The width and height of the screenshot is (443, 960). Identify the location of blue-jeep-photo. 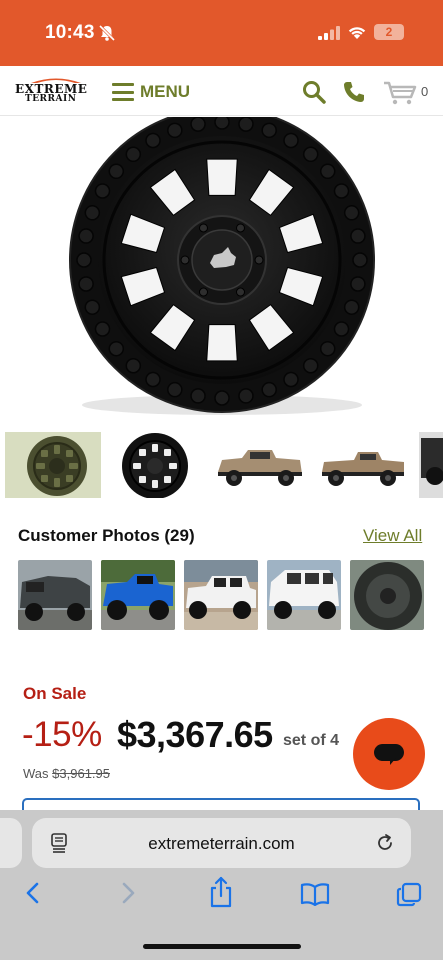
(138, 595).